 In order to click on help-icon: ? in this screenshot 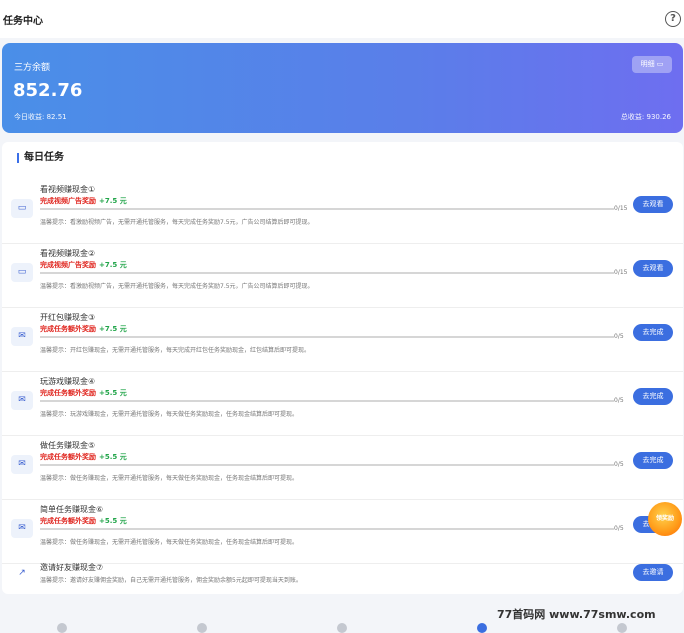, I will do `click(673, 19)`.